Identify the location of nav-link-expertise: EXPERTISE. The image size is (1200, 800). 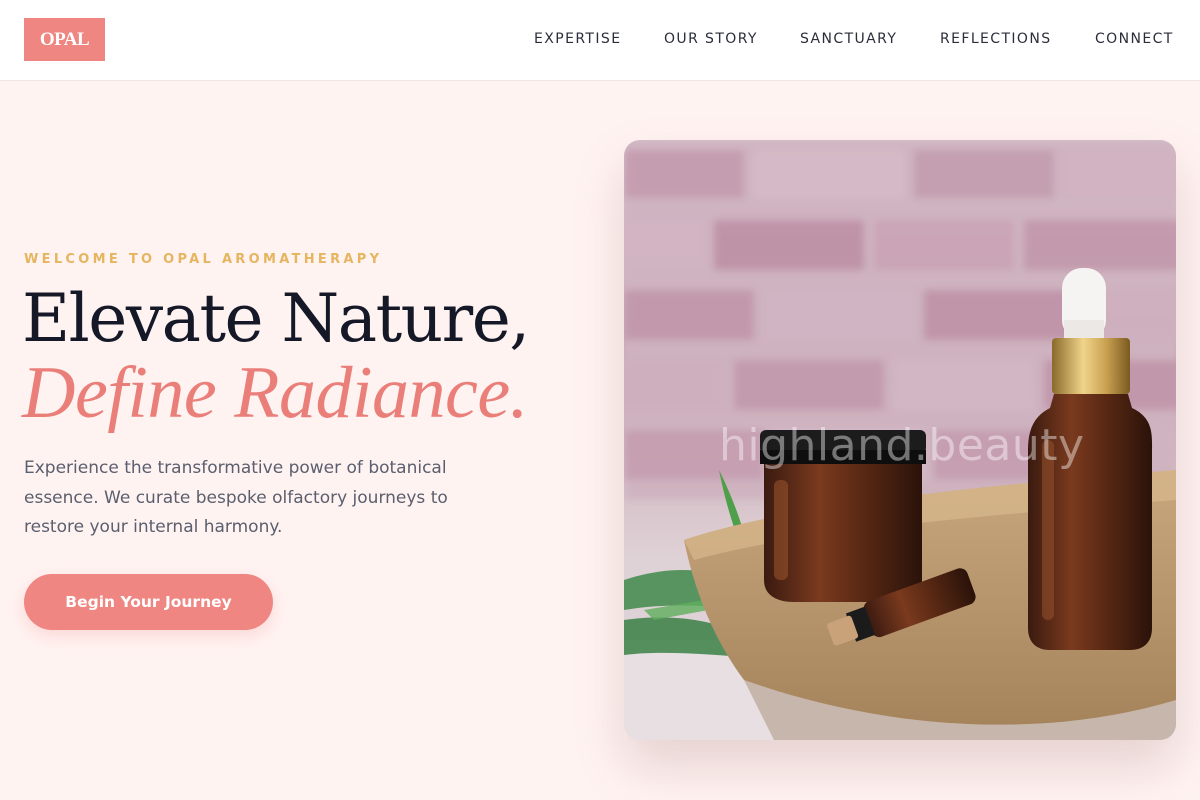
(577, 39).